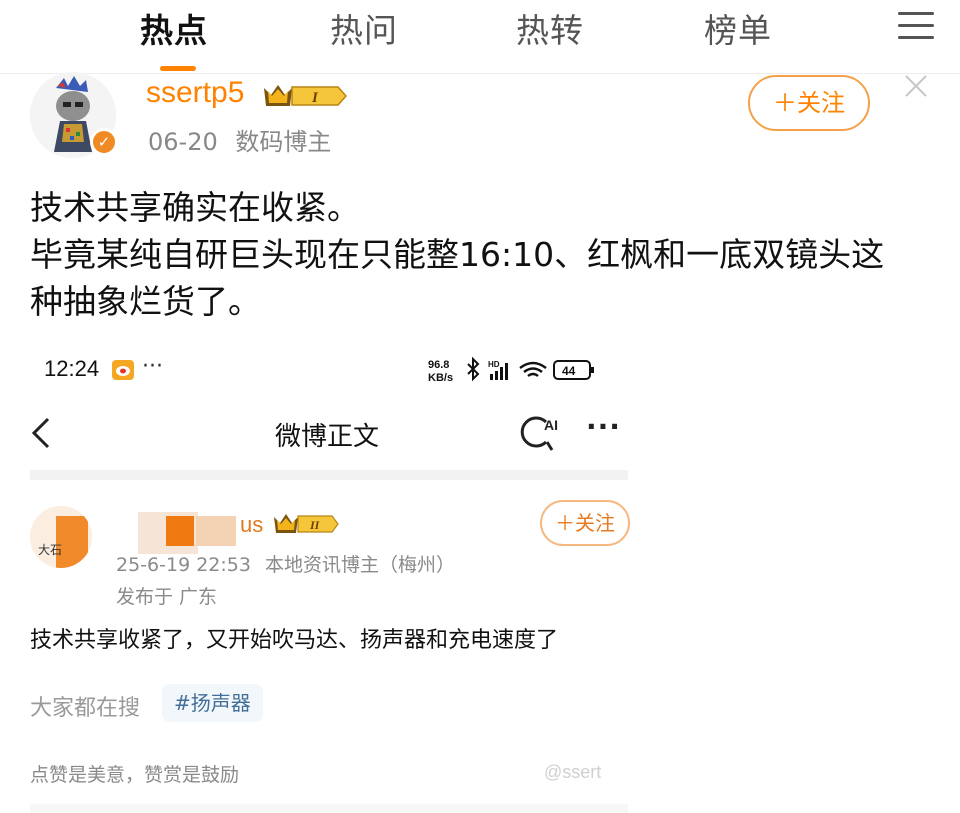 The width and height of the screenshot is (960, 813). I want to click on post-text-line: 技术共享确实在收紧。, so click(195, 207).